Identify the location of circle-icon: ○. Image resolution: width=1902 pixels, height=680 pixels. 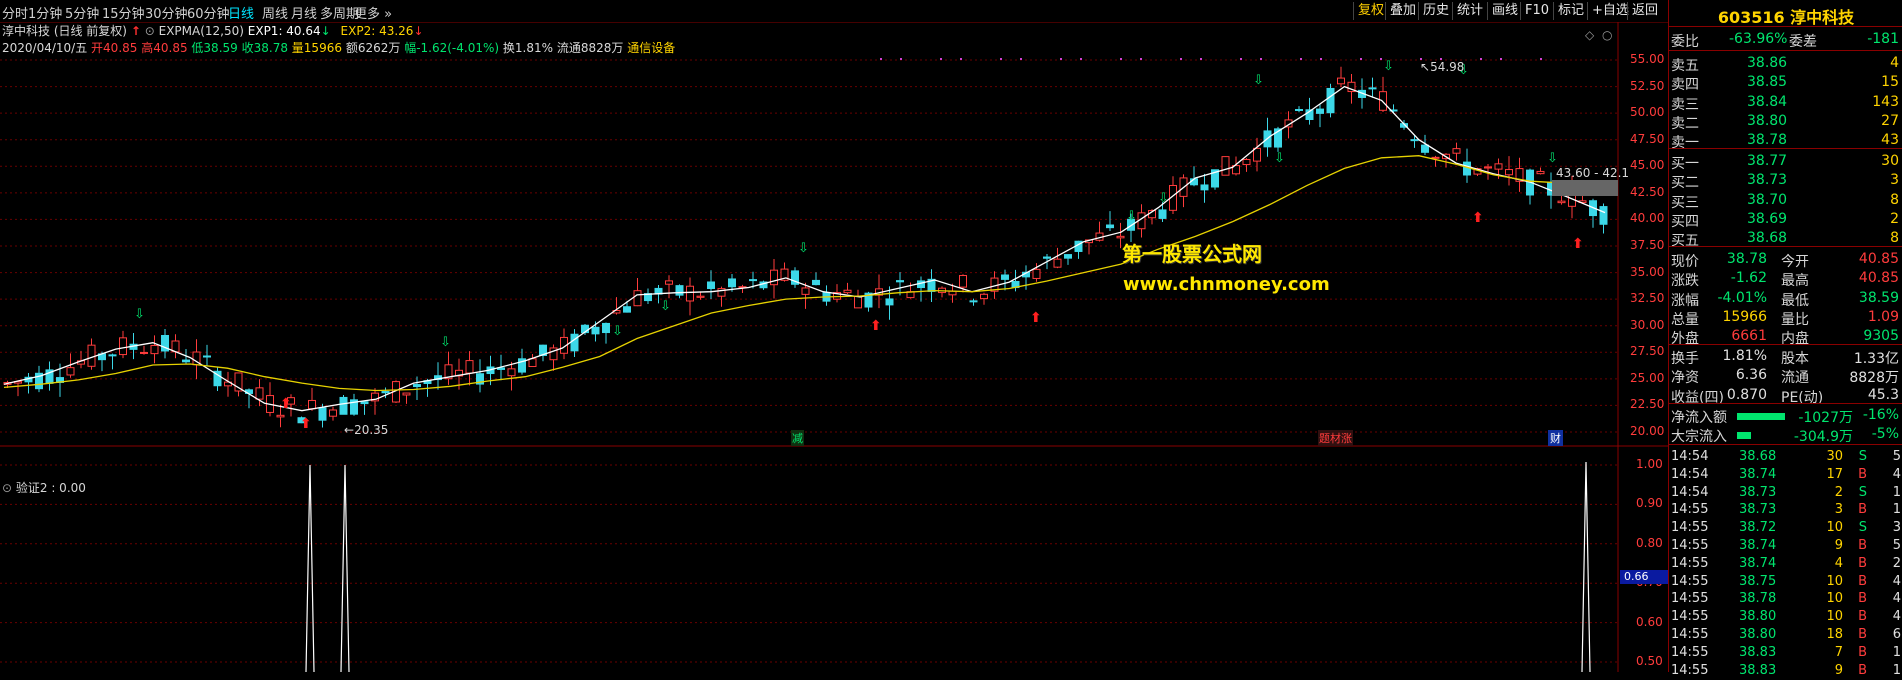
(1607, 35).